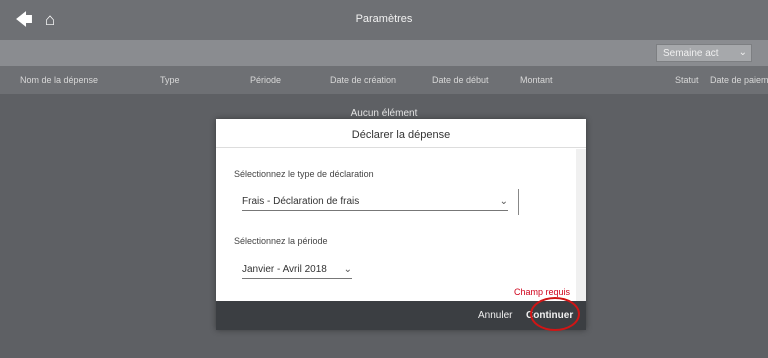 The height and width of the screenshot is (358, 768). What do you see at coordinates (384, 113) in the screenshot?
I see `empty-state-text: Aucun élément` at bounding box center [384, 113].